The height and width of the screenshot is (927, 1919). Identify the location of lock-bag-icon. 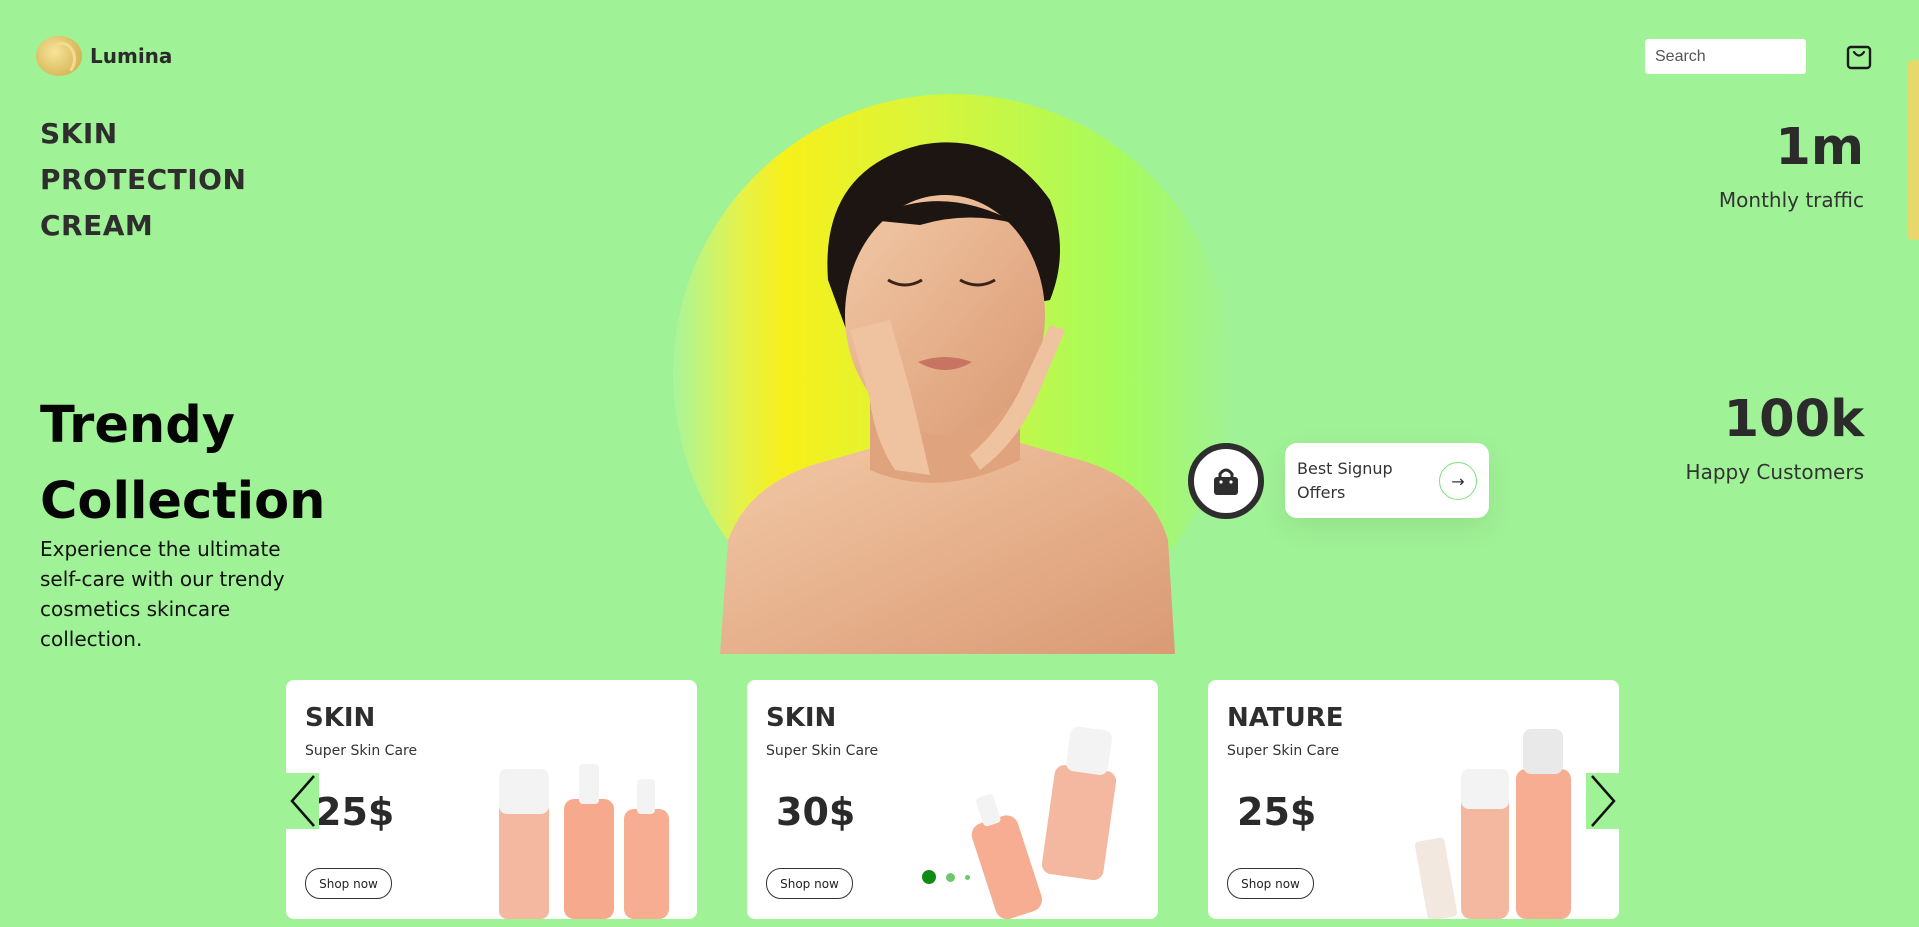
(1226, 481).